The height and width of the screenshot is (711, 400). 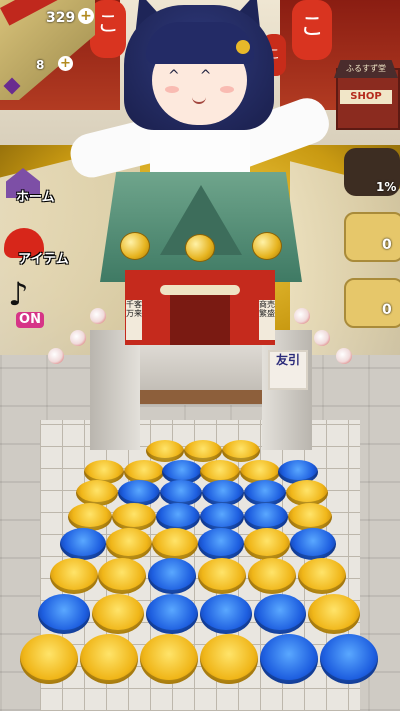 I want to click on shrine-step-edge, so click(x=201, y=397).